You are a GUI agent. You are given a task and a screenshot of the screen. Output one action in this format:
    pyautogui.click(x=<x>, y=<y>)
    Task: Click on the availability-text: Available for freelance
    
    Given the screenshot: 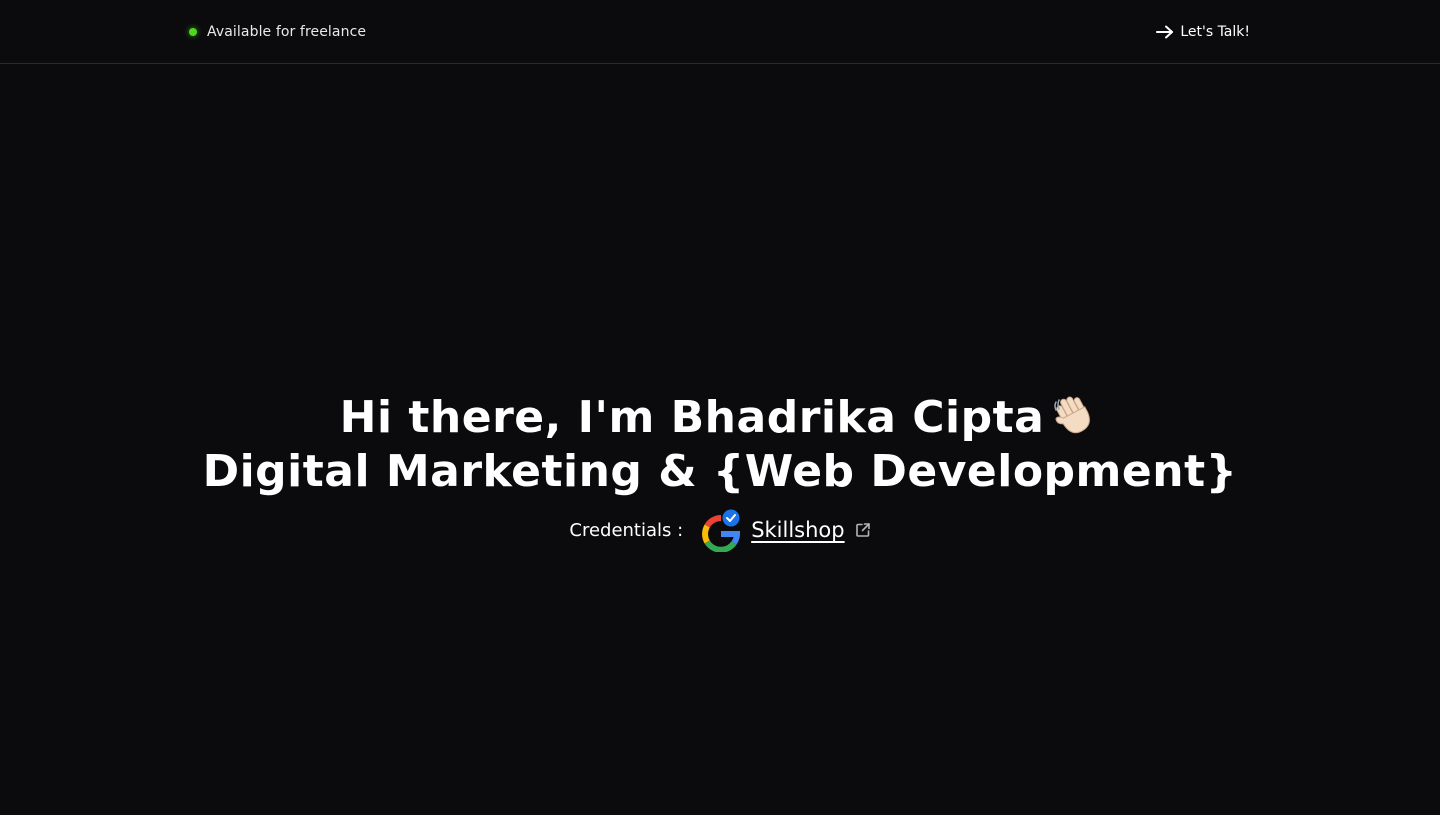 What is the action you would take?
    pyautogui.click(x=287, y=32)
    